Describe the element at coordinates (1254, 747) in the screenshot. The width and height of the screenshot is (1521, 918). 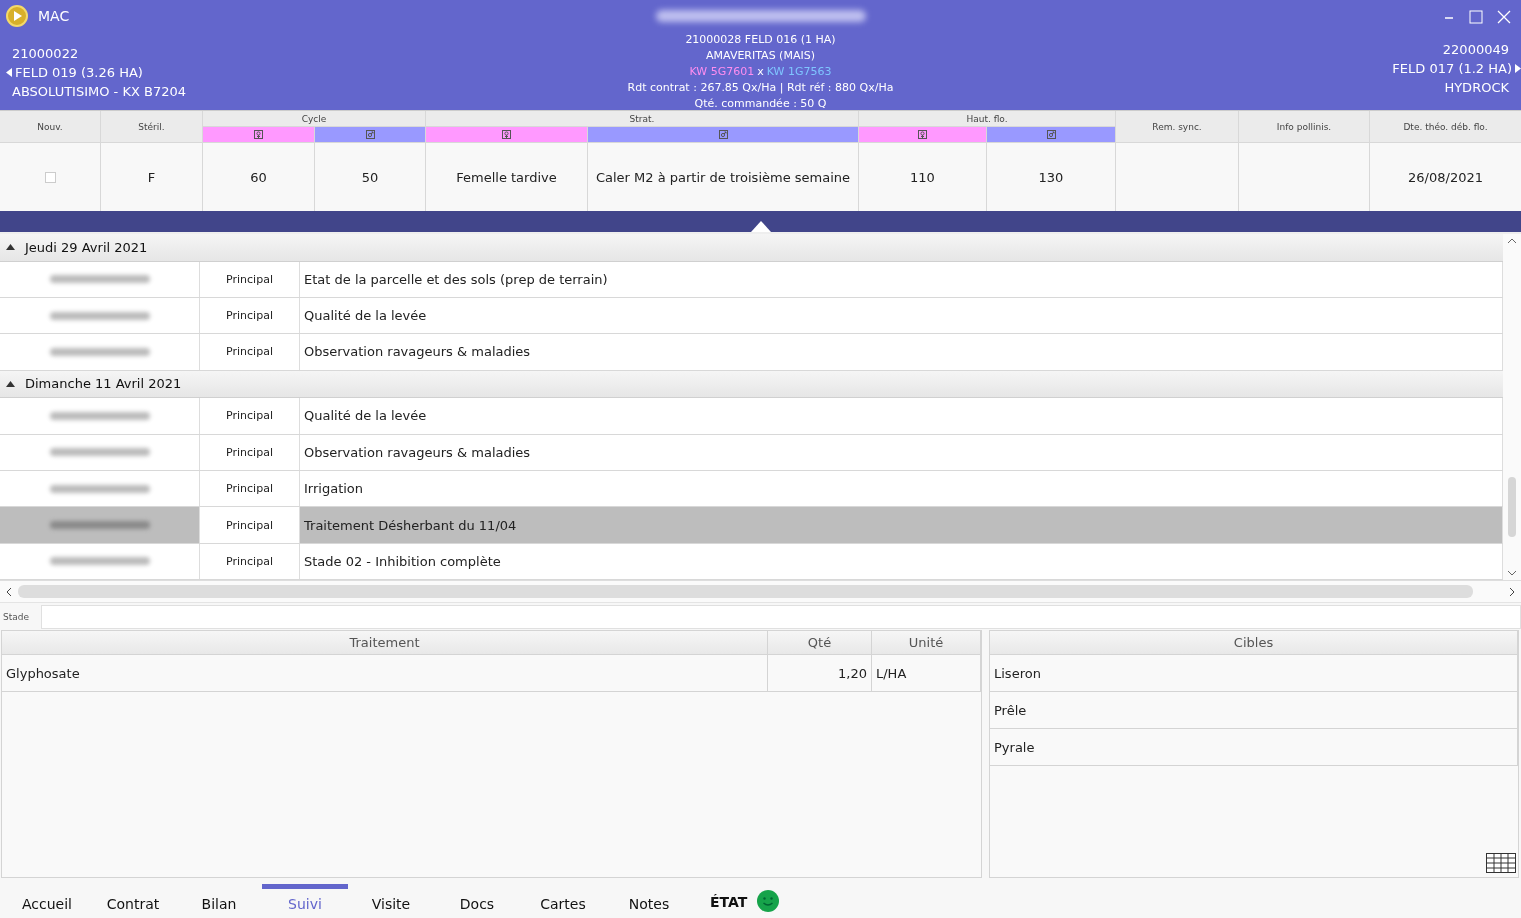
I see `target-name: Pyrale` at that location.